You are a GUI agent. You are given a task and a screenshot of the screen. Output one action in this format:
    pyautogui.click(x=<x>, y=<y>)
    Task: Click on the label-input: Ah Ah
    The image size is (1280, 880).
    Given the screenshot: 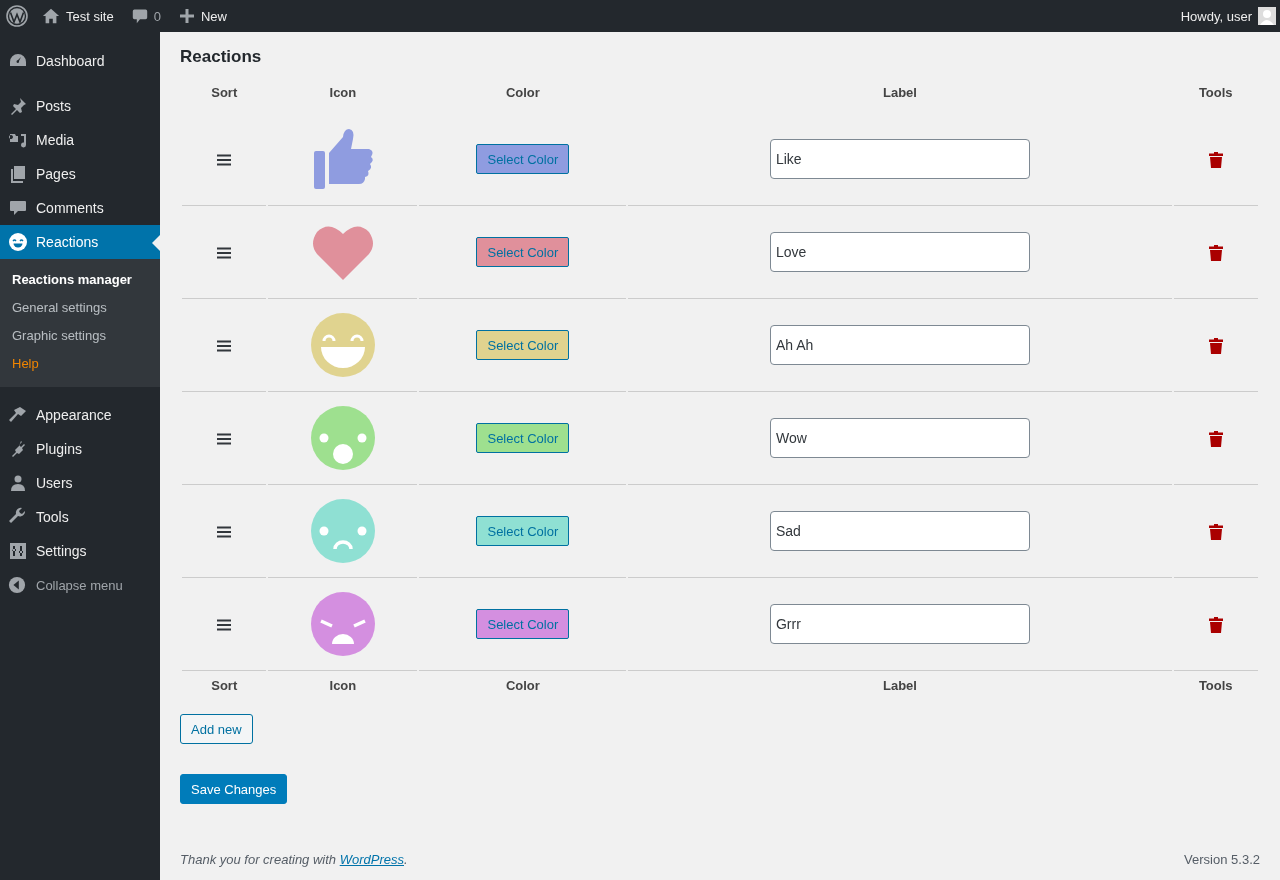 What is the action you would take?
    pyautogui.click(x=899, y=345)
    